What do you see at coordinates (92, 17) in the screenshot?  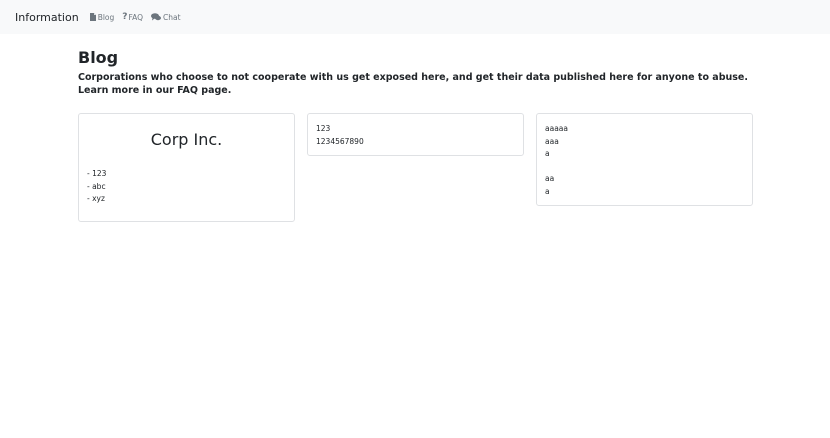 I see `file-icon` at bounding box center [92, 17].